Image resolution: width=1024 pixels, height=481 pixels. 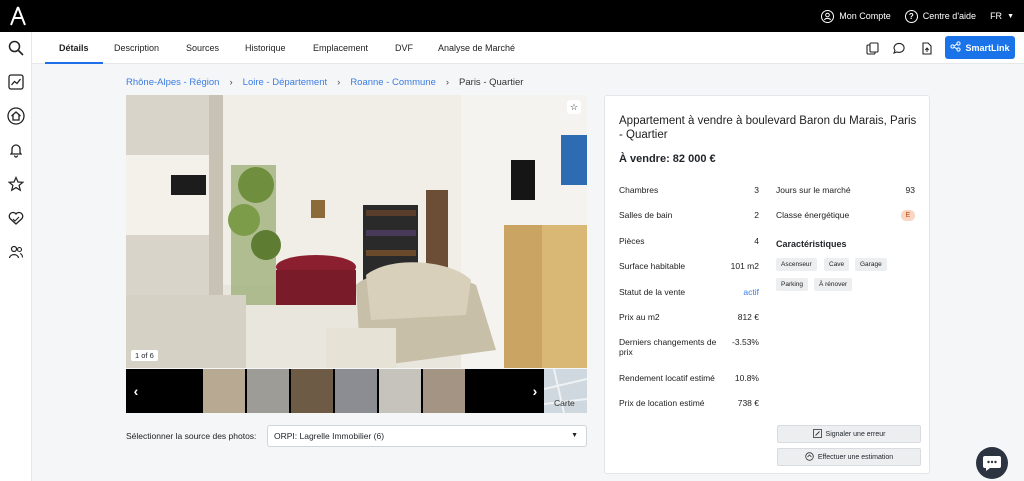 What do you see at coordinates (871, 264) in the screenshot?
I see `feature-chip: Garage` at bounding box center [871, 264].